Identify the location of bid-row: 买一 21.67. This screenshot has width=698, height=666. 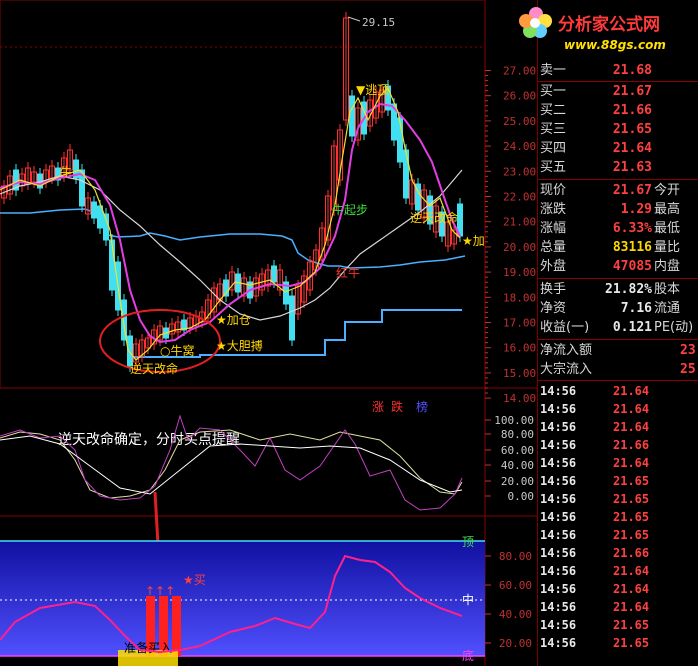
(618, 91).